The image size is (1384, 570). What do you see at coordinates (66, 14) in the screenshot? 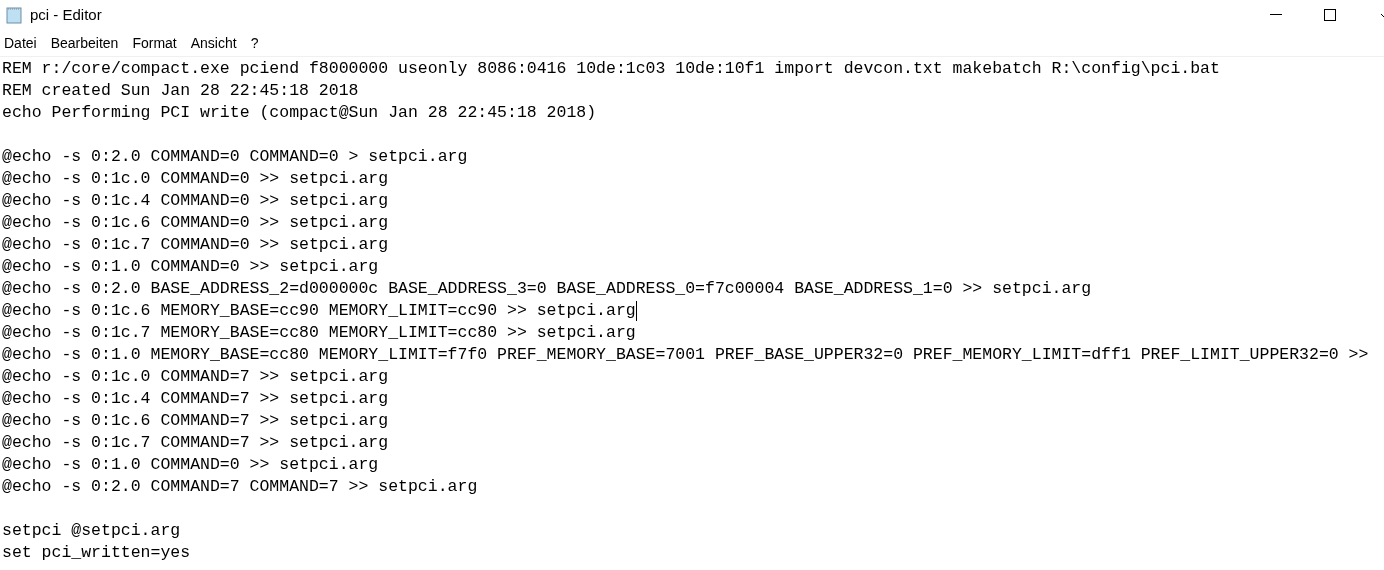
I see `window-title: pci - Editor` at bounding box center [66, 14].